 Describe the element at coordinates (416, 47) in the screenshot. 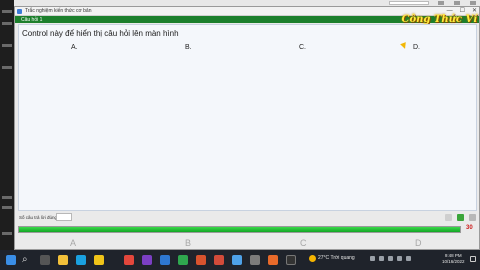

I see `option-d-label: D.` at that location.